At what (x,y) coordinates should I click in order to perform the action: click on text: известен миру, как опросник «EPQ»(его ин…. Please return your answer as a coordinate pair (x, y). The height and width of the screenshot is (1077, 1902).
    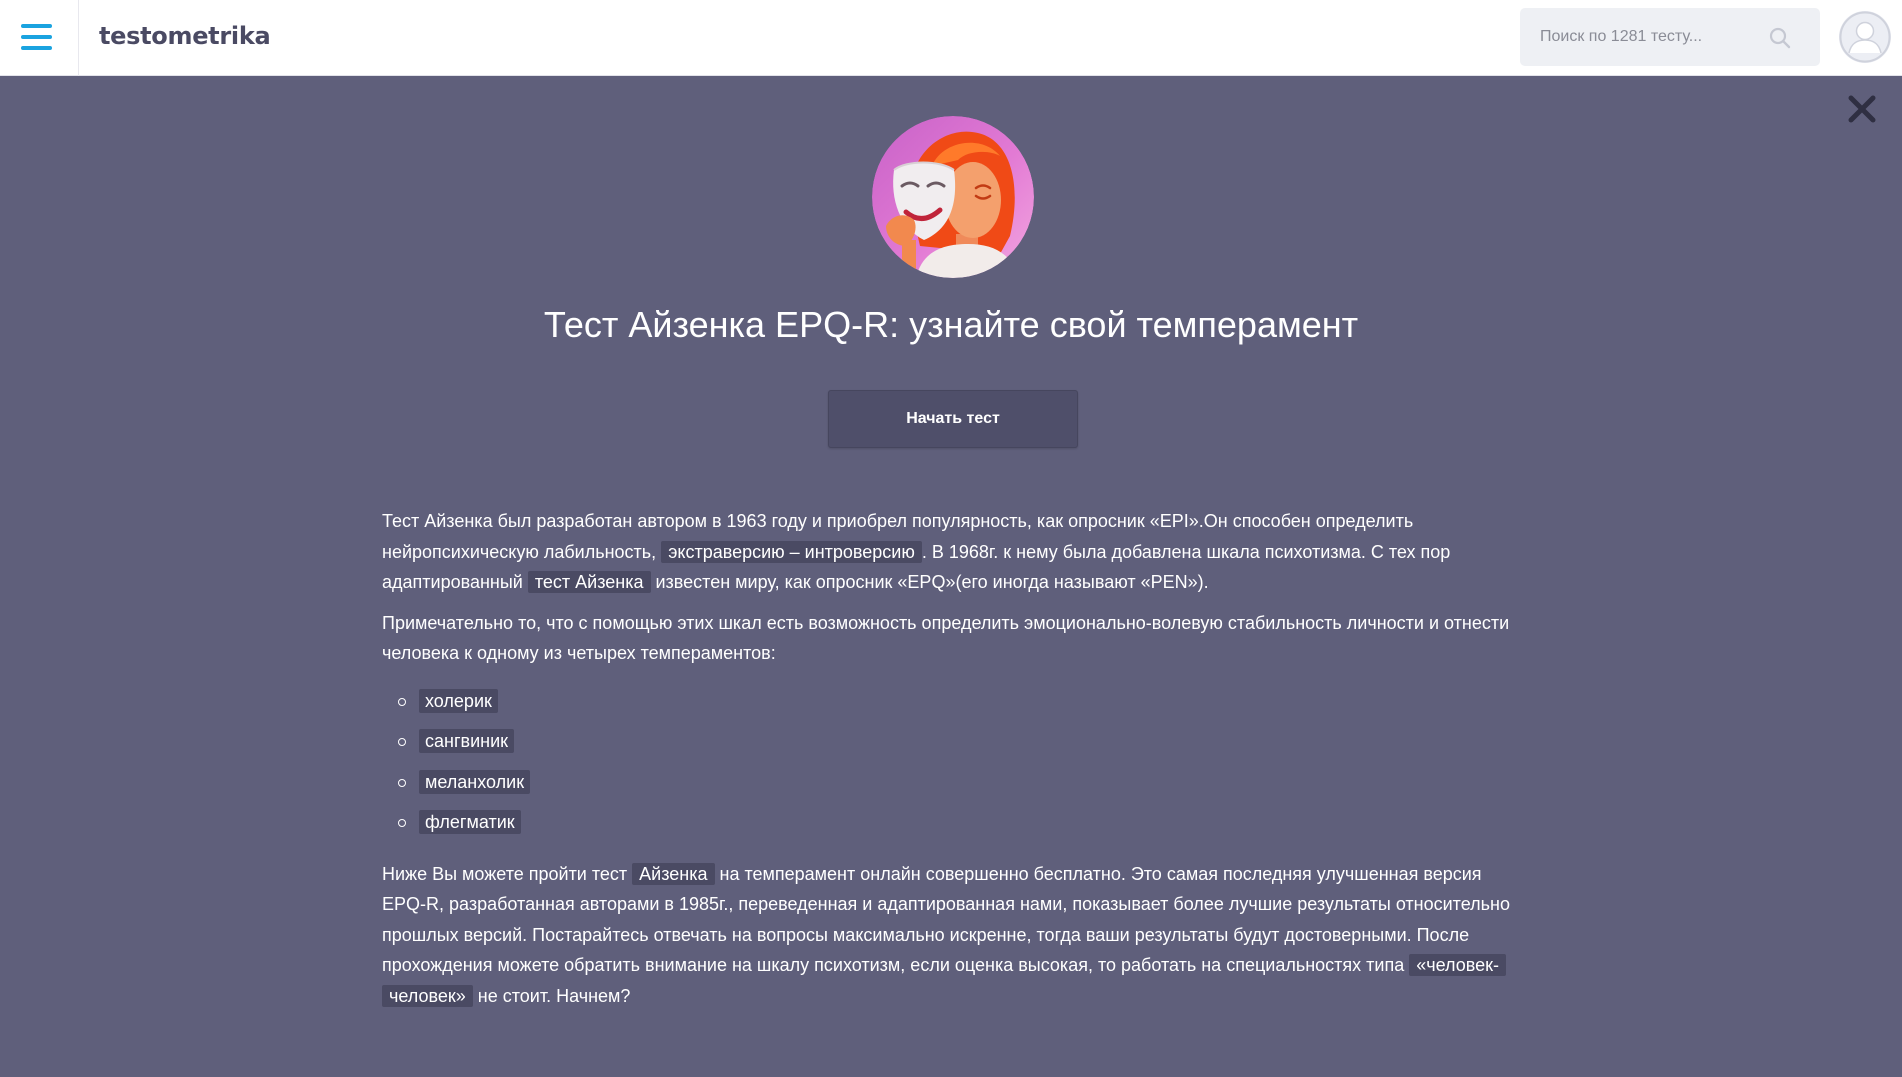
    Looking at the image, I should click on (929, 582).